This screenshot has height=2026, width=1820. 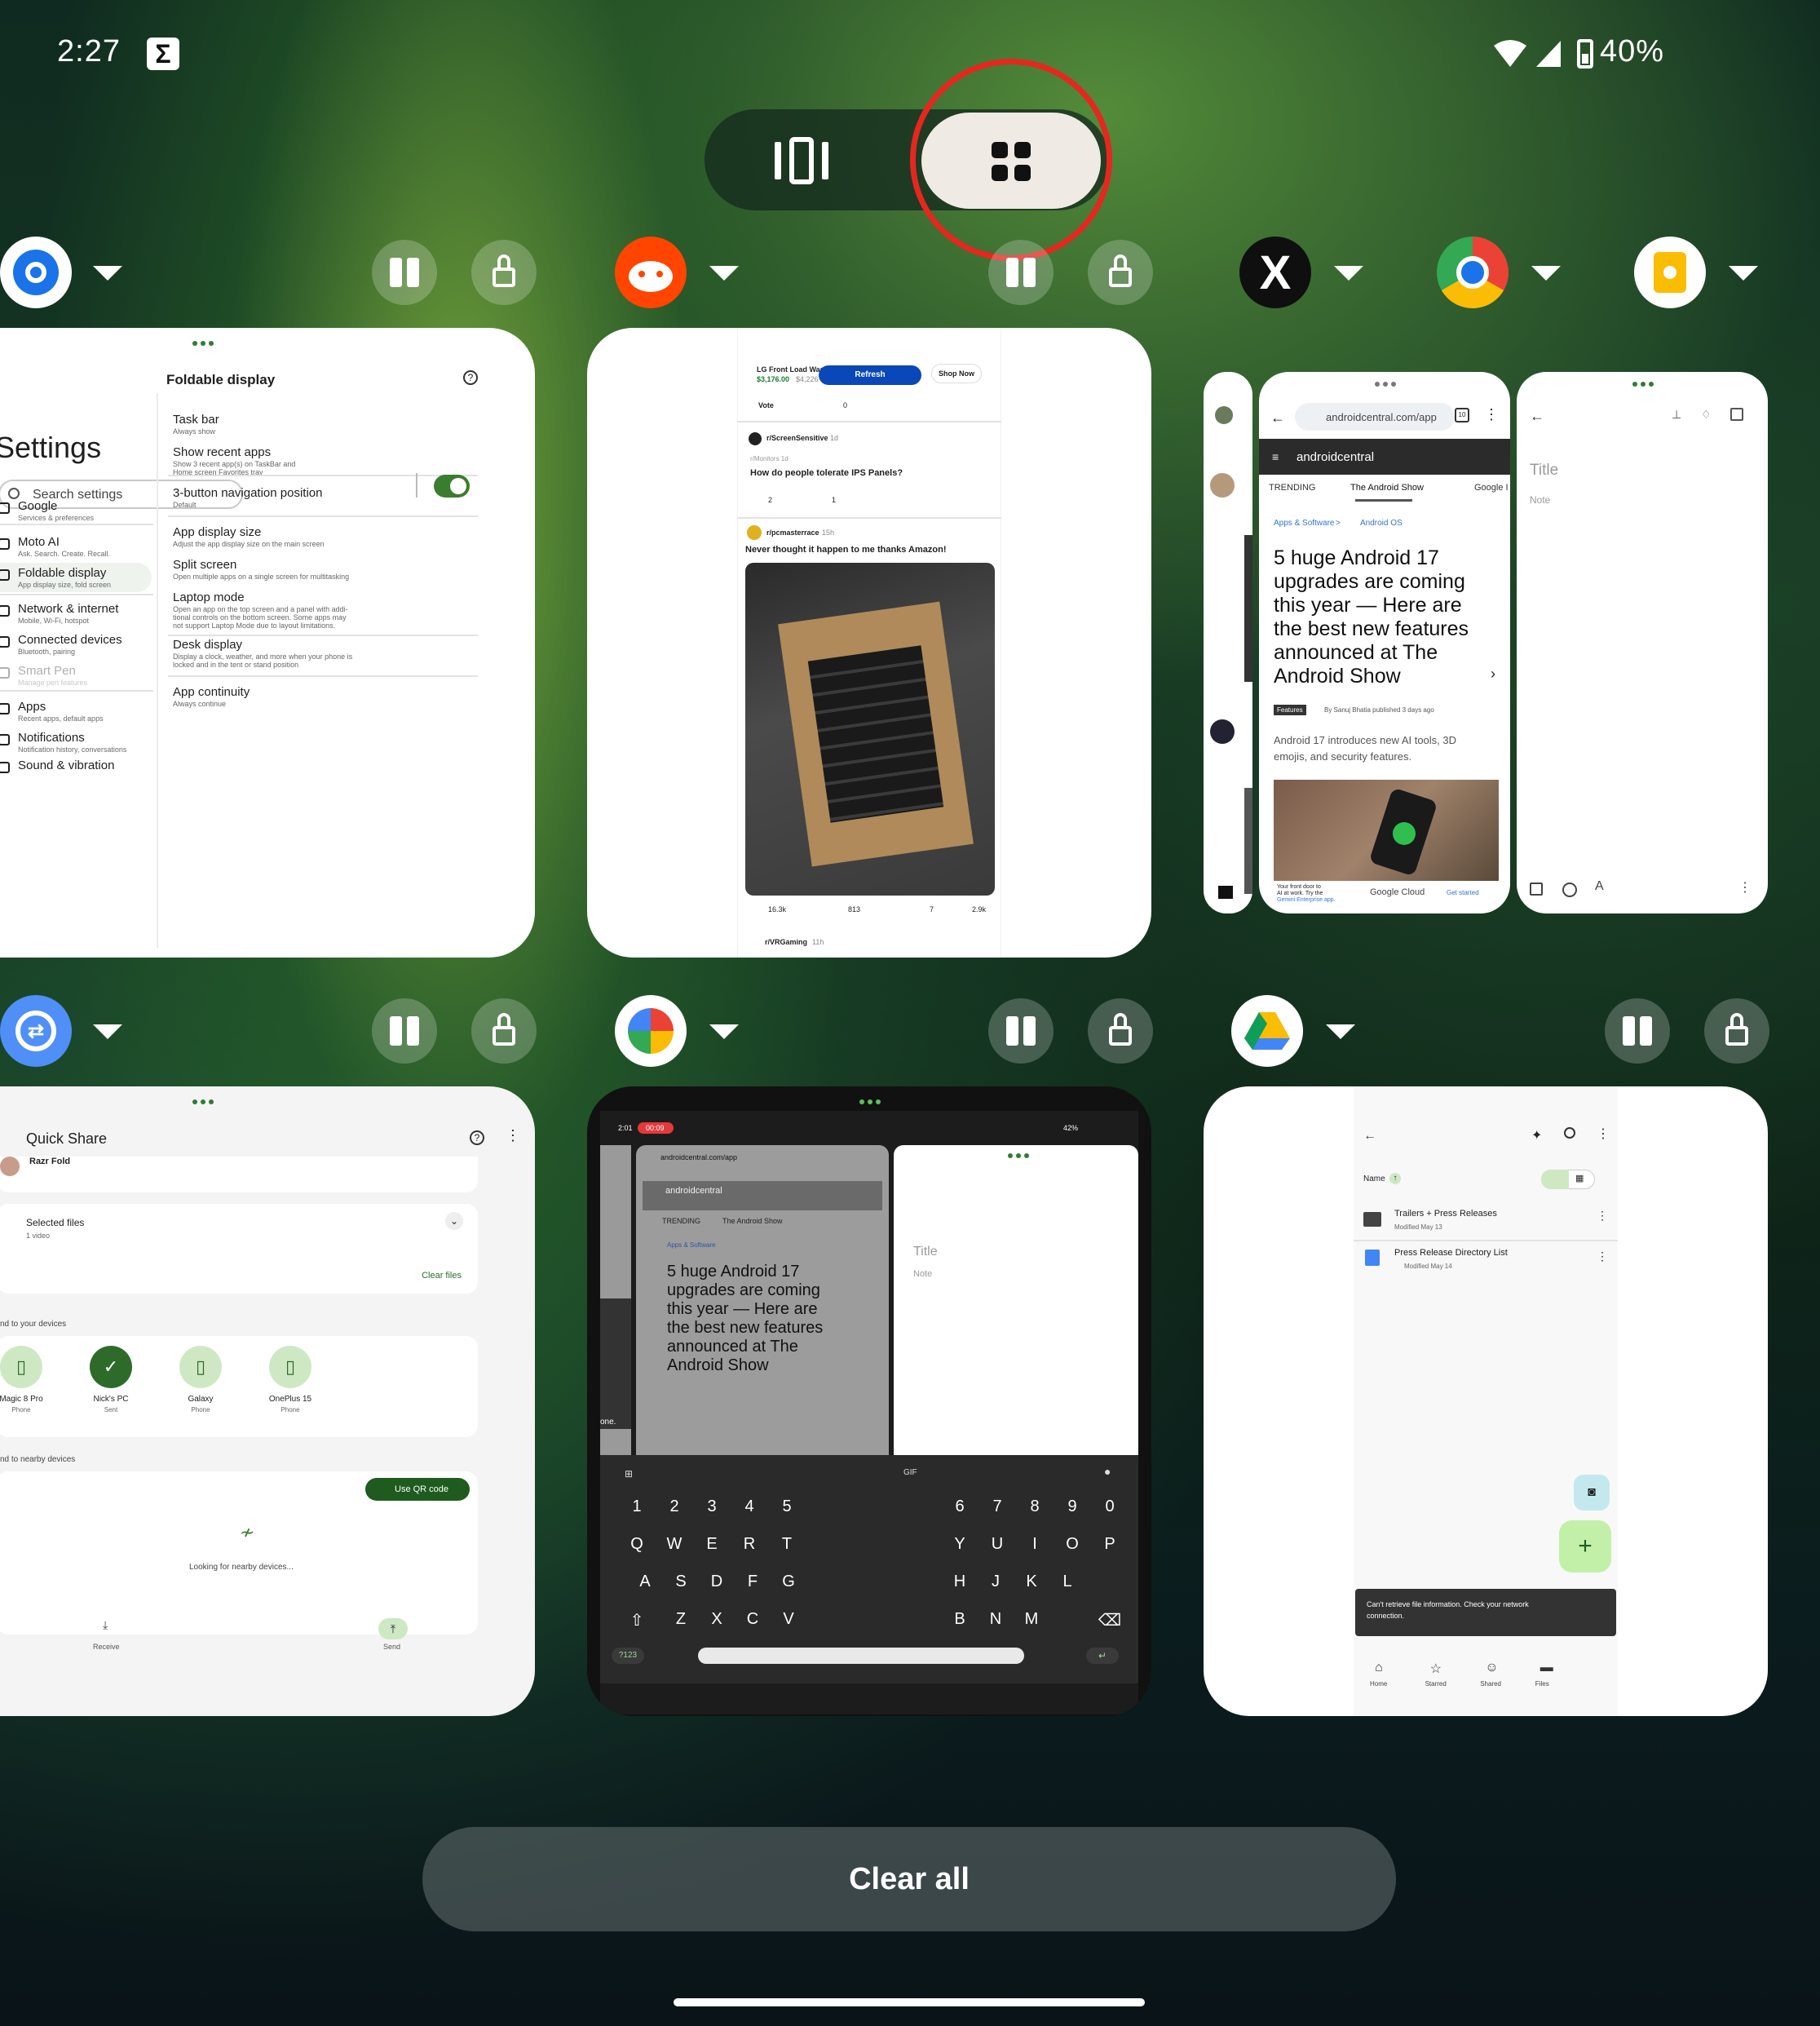 I want to click on keyboard-key: R, so click(x=749, y=1544).